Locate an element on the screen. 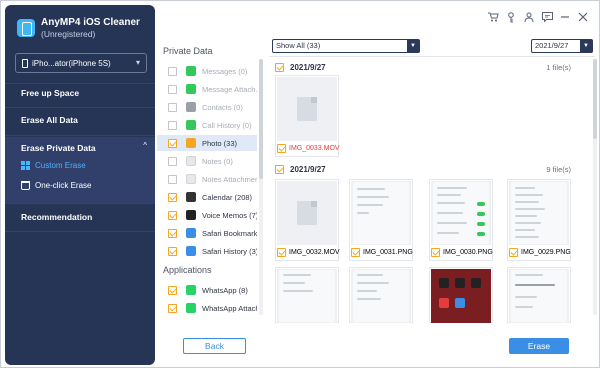 The image size is (600, 368). sidebar-item-custom-erase: Custom Erase is located at coordinates (53, 165).